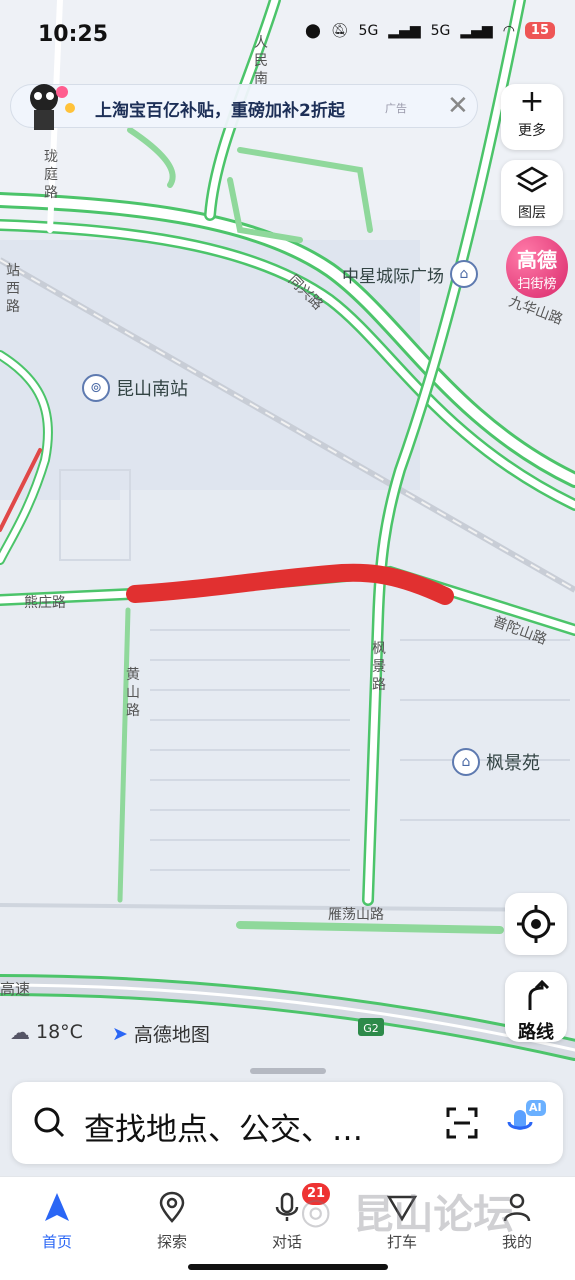 The height and width of the screenshot is (1280, 575). I want to click on route-label: 路线, so click(536, 1032).